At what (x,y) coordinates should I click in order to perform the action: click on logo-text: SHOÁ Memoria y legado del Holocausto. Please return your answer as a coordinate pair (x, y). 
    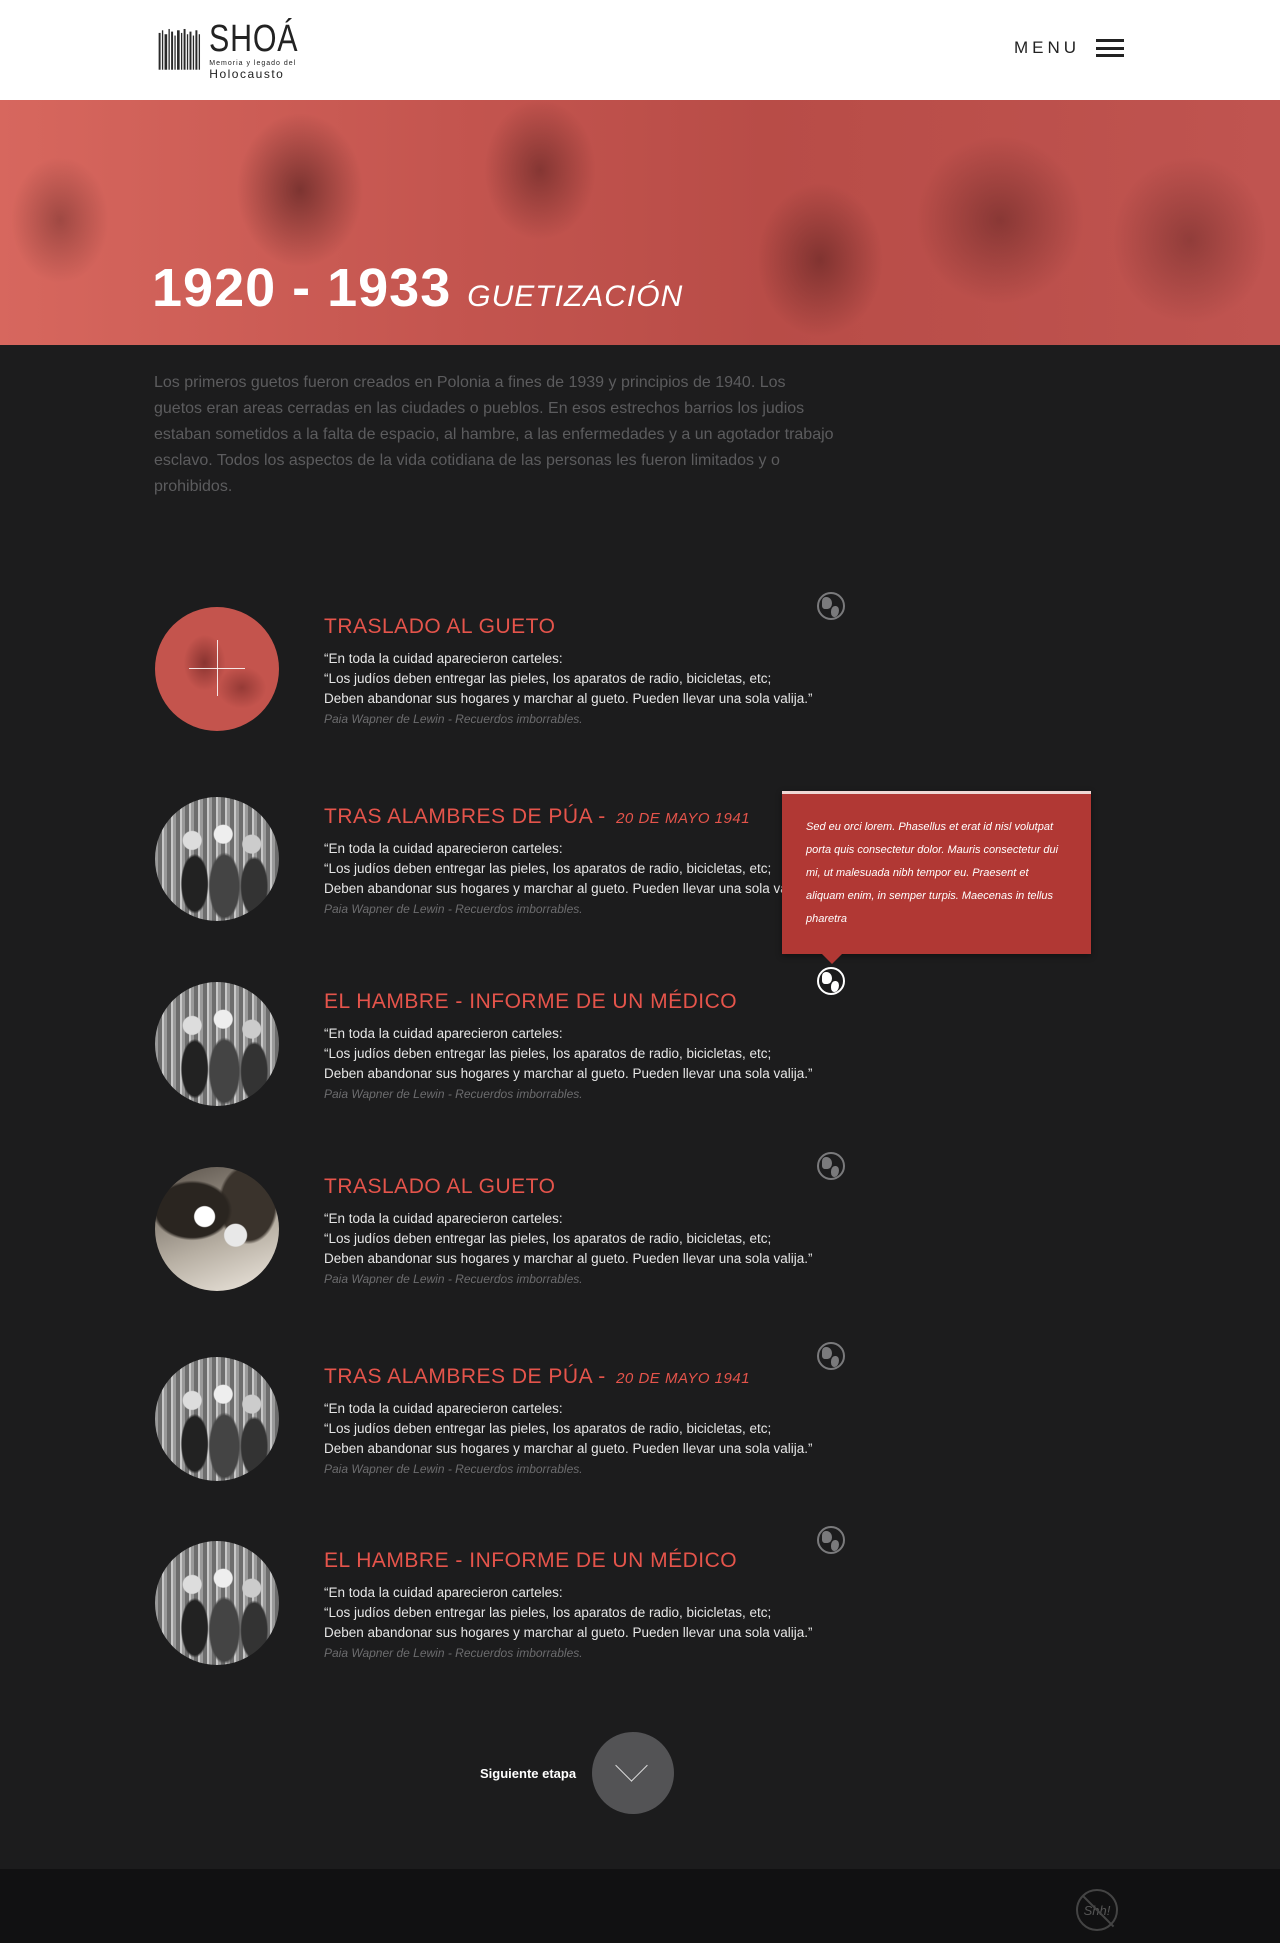
    Looking at the image, I should click on (265, 50).